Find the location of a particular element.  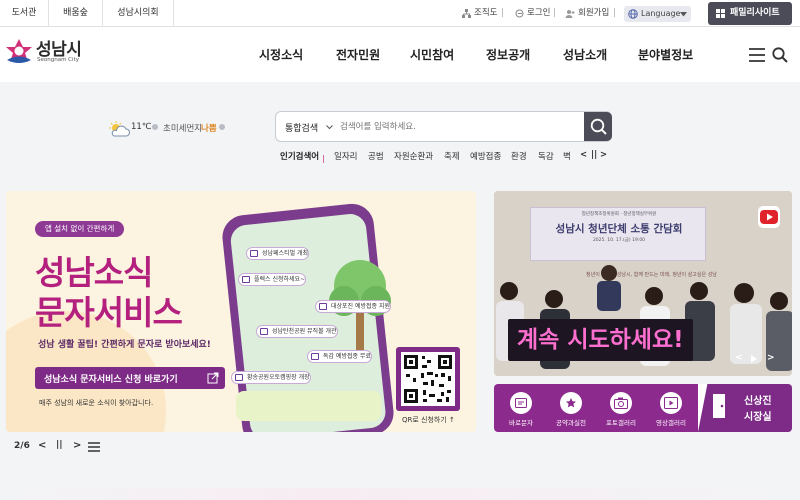

language-select: Language is located at coordinates (657, 14).